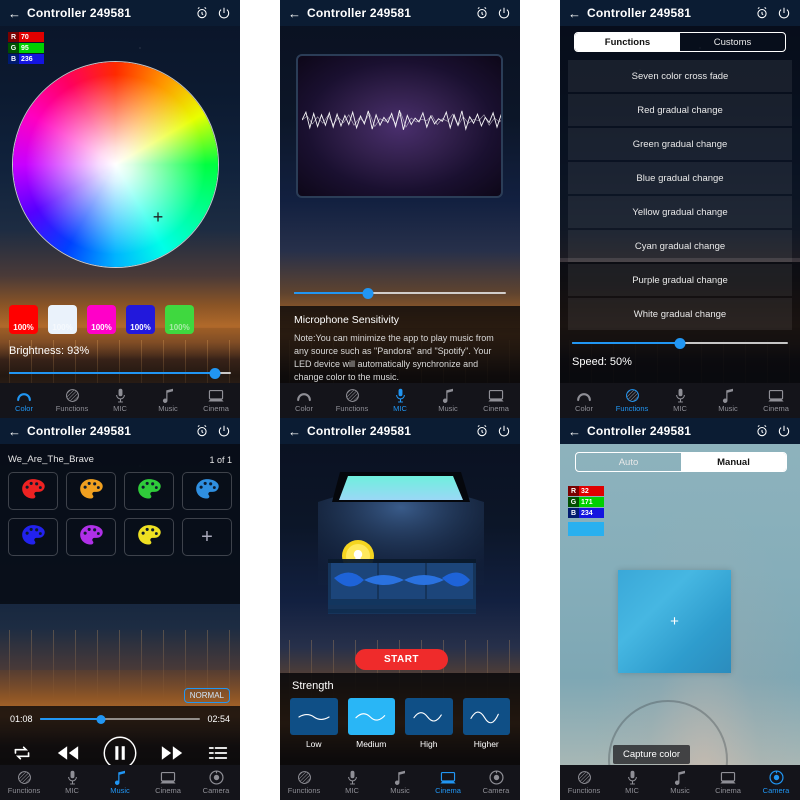  Describe the element at coordinates (627, 42) in the screenshot. I see `tab-functions: Functions` at that location.